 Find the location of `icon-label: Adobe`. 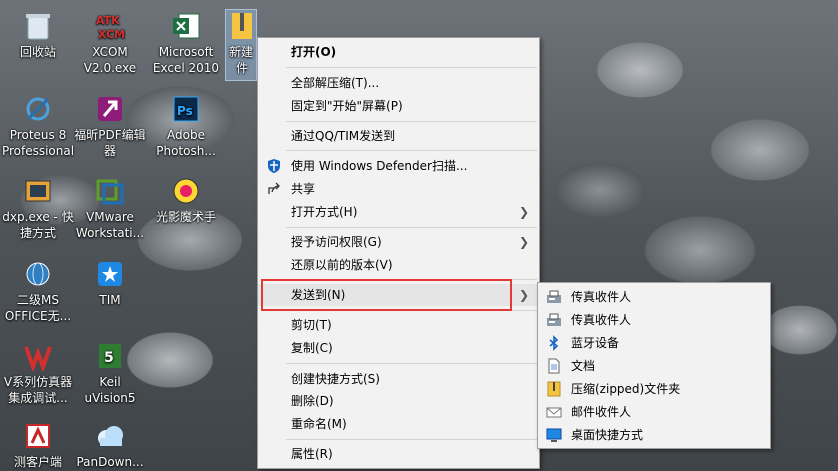

icon-label: Adobe is located at coordinates (186, 135).